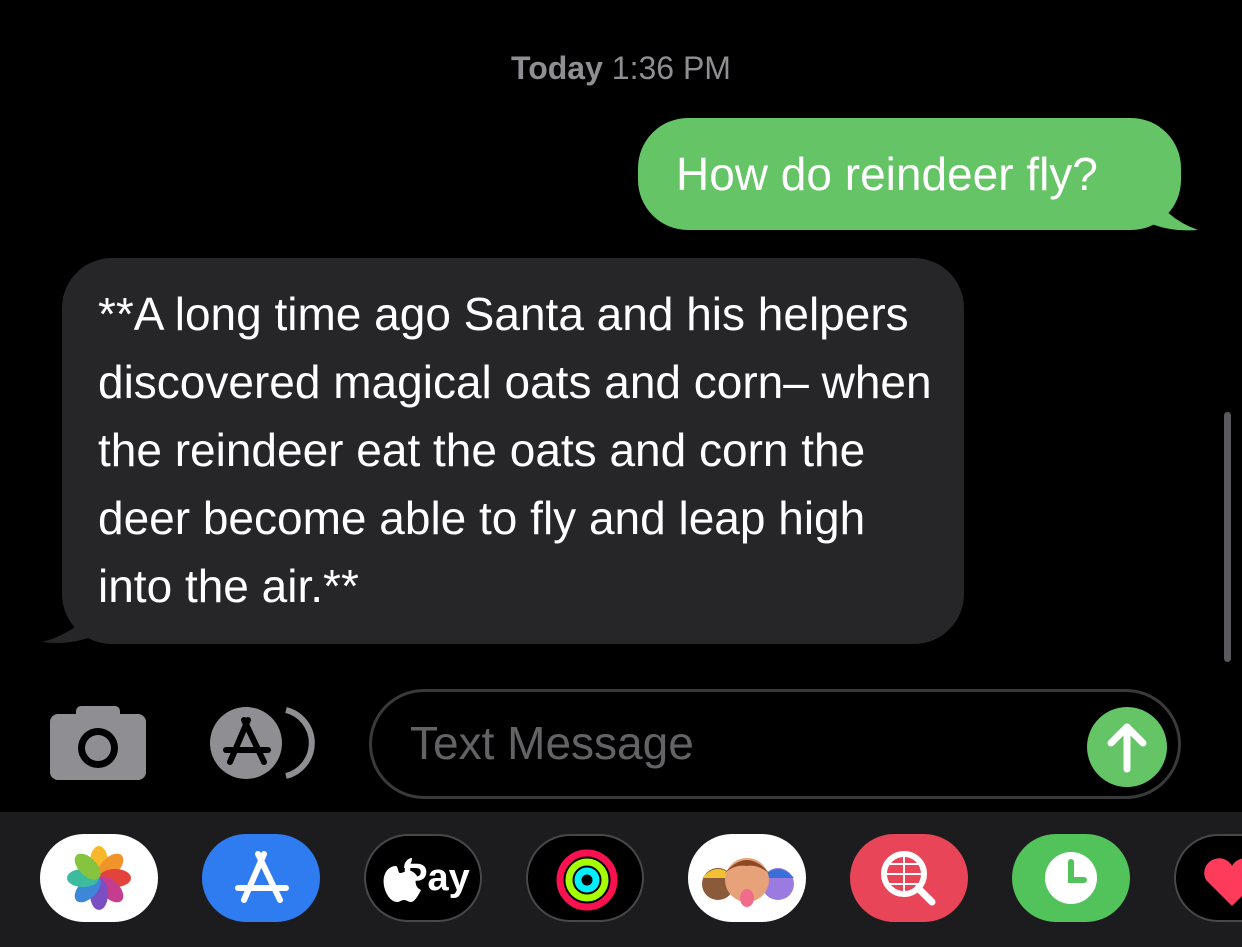  Describe the element at coordinates (436, 878) in the screenshot. I see `apple-pay-label: Pay` at that location.